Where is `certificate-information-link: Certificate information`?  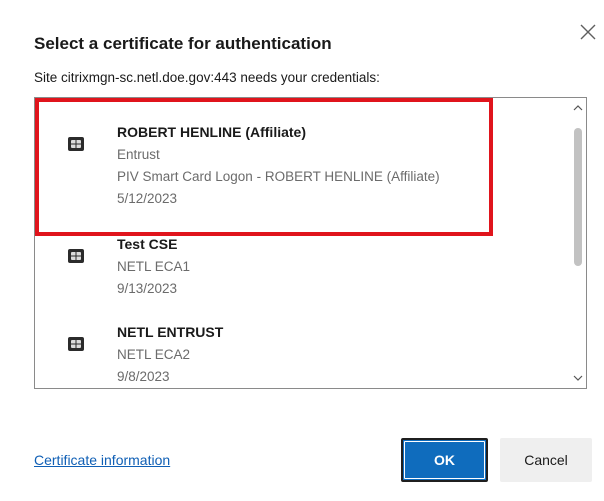 certificate-information-link: Certificate information is located at coordinates (102, 460).